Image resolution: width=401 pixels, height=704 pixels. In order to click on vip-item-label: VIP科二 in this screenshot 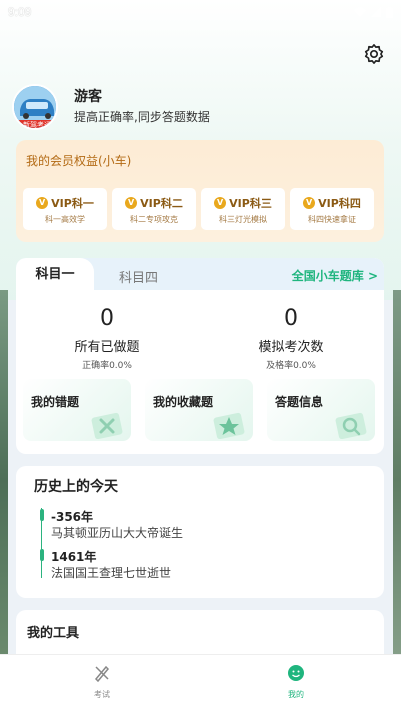, I will do `click(161, 203)`.